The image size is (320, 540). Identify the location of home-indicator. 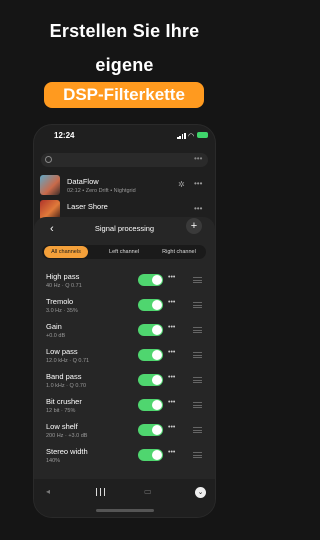
(125, 510).